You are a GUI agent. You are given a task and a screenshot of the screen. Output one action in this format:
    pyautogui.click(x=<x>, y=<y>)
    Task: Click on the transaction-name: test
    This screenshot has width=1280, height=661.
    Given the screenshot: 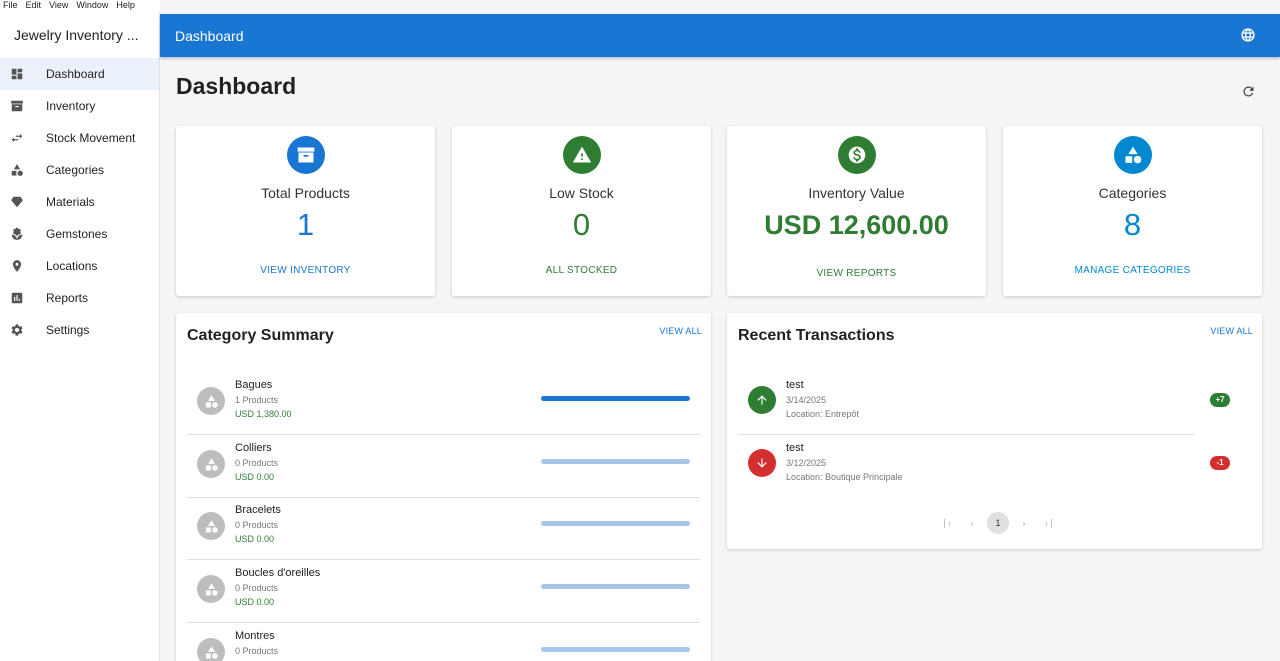 What is the action you would take?
    pyautogui.click(x=795, y=385)
    